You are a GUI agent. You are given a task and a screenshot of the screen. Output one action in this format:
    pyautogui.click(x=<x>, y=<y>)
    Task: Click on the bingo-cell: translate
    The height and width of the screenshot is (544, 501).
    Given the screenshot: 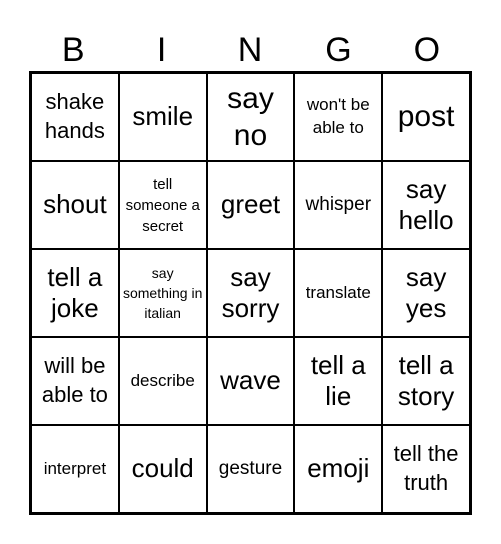 What is the action you would take?
    pyautogui.click(x=338, y=293)
    